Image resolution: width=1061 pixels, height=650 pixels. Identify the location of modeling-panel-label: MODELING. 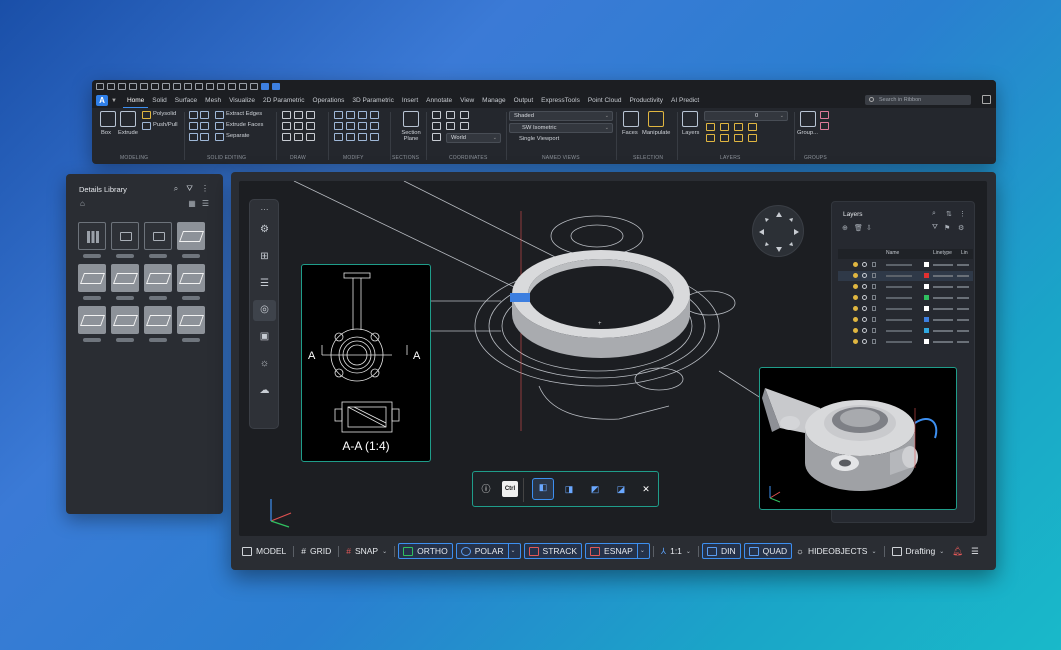
(134, 158).